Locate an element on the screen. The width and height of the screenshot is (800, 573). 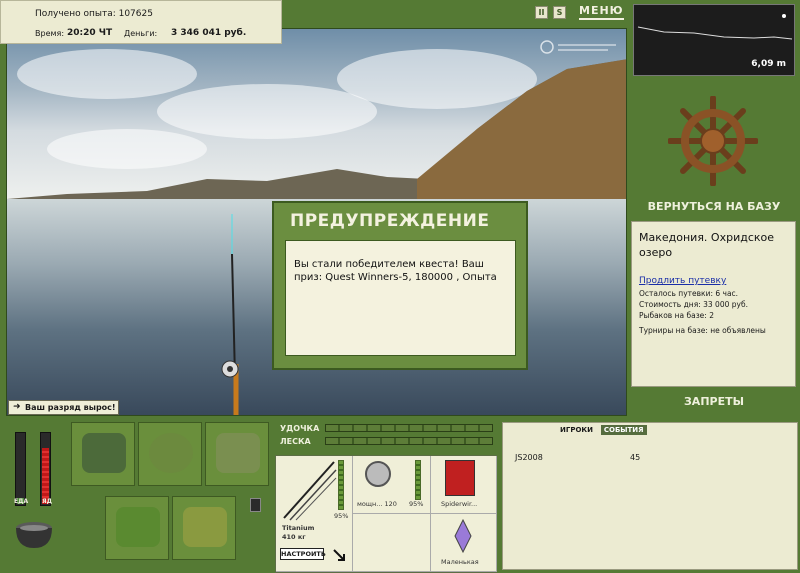
inventory-slot-bag is located at coordinates (103, 454).